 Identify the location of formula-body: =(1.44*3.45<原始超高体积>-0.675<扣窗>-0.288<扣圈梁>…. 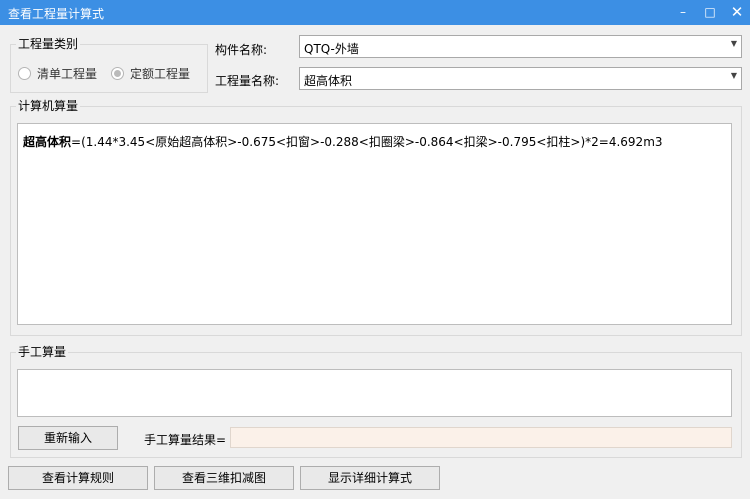
(367, 142).